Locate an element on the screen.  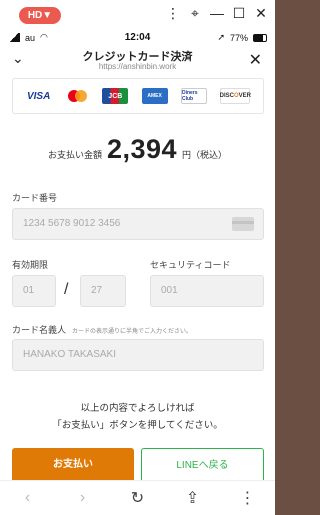
phone-status-bar: au ◠ 12:04 ➚ 77% is located at coordinates (137, 37).